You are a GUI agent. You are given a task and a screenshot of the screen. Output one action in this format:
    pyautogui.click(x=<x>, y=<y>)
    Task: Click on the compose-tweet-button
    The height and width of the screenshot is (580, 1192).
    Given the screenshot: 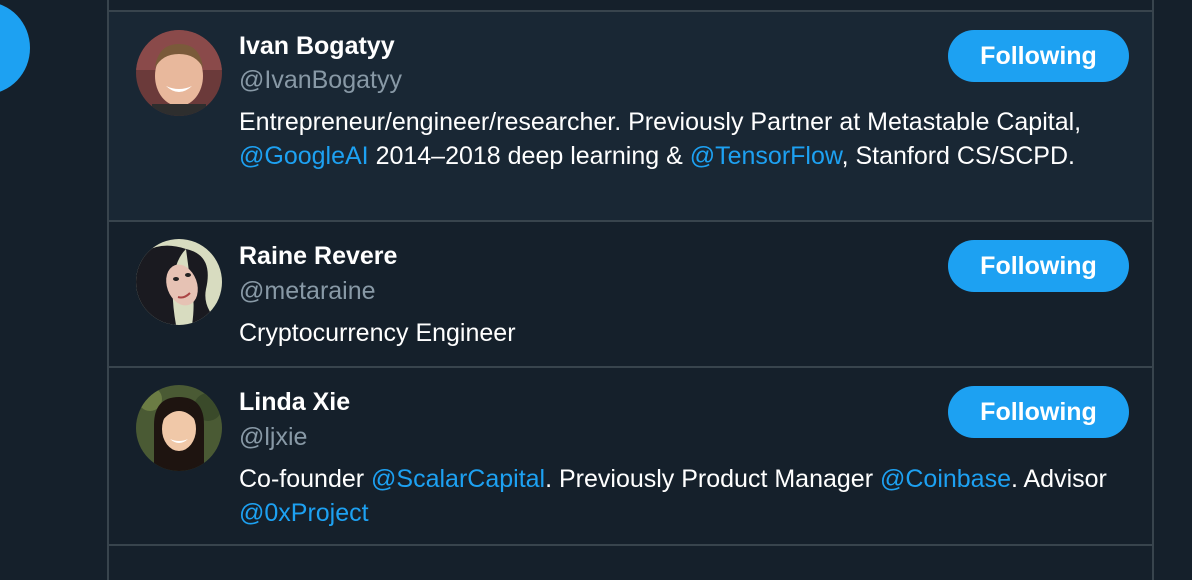 What is the action you would take?
    pyautogui.click(x=15, y=48)
    